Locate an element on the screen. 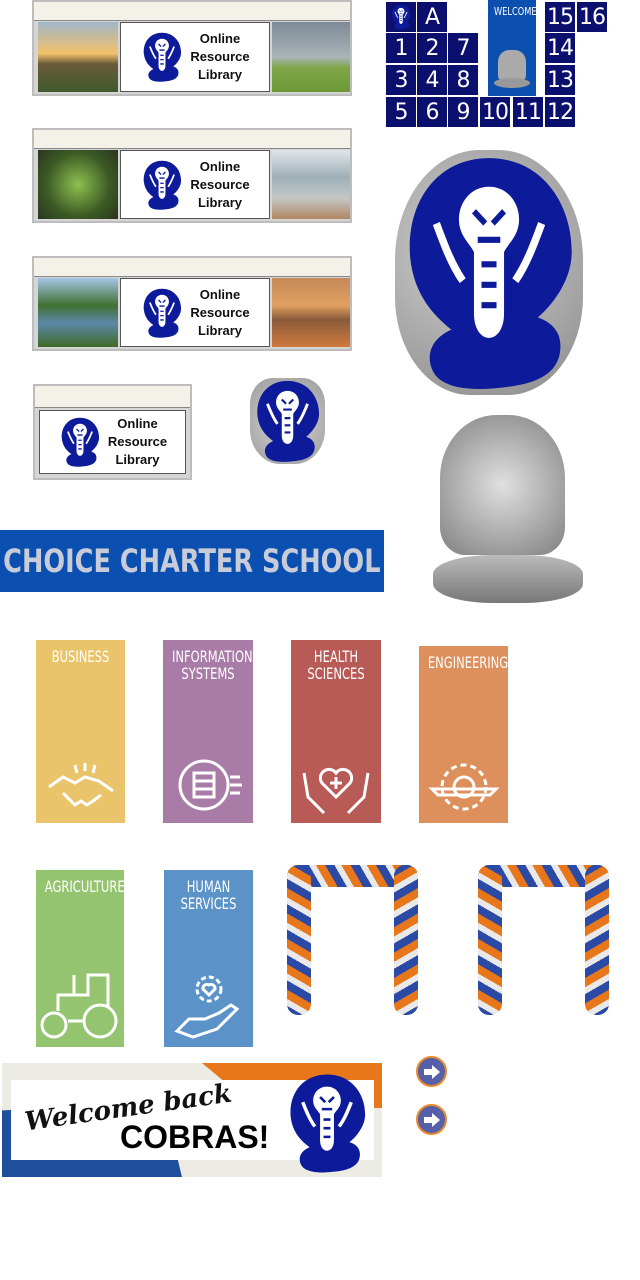 Image resolution: width=640 pixels, height=1280 pixels. tile-label: SCIENCES is located at coordinates (336, 673).